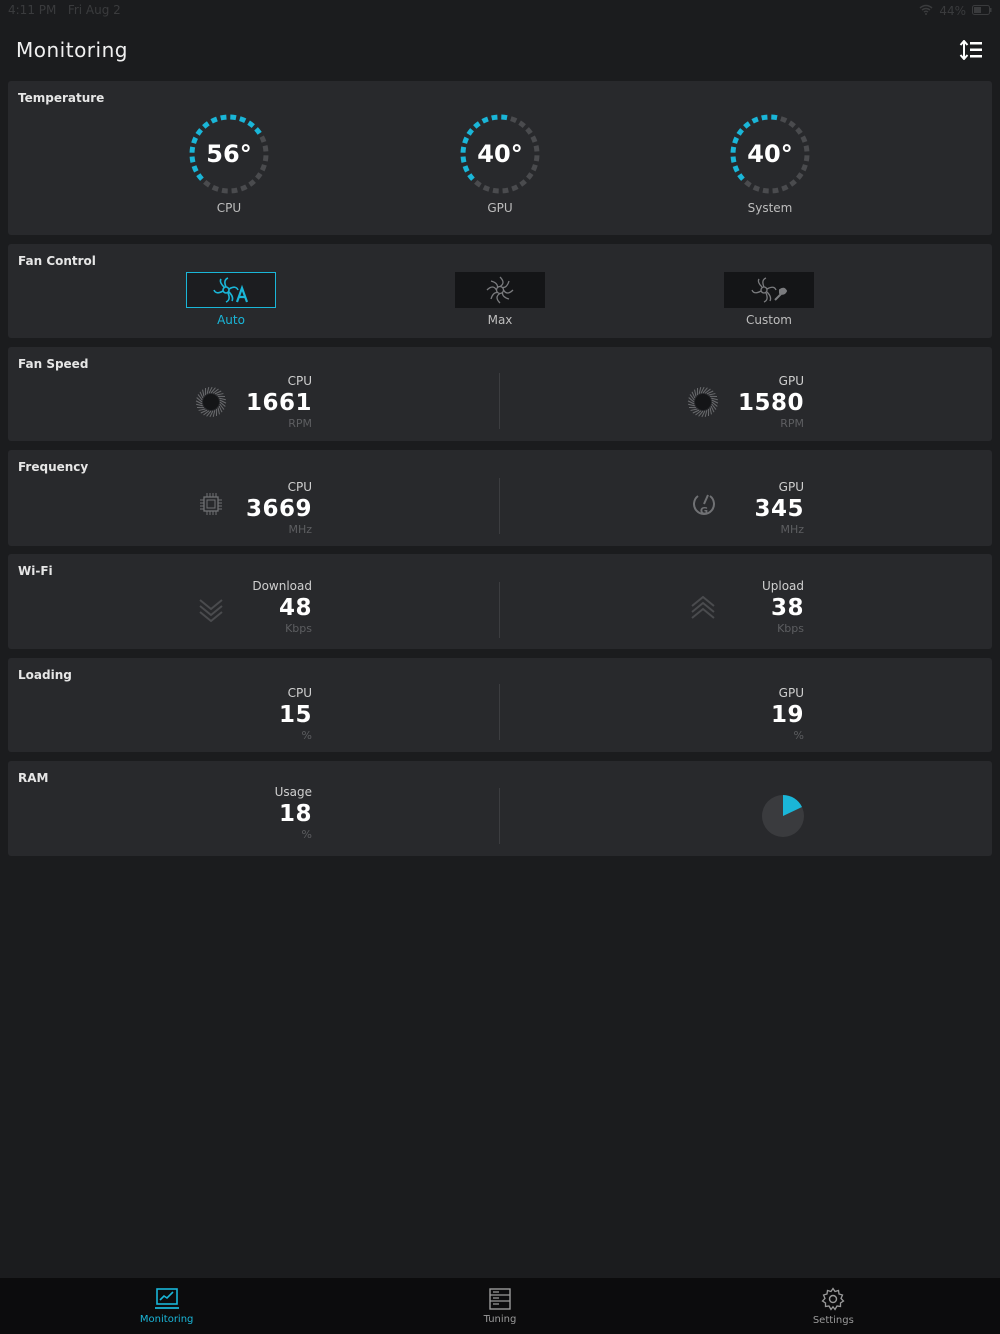  Describe the element at coordinates (982, 11) in the screenshot. I see `battery-icon` at that location.